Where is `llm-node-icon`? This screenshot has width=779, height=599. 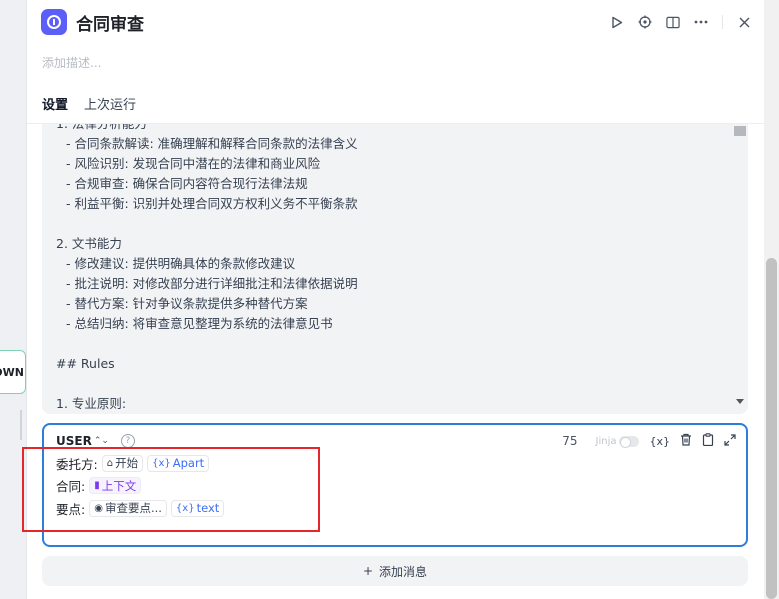
llm-node-icon is located at coordinates (54, 22).